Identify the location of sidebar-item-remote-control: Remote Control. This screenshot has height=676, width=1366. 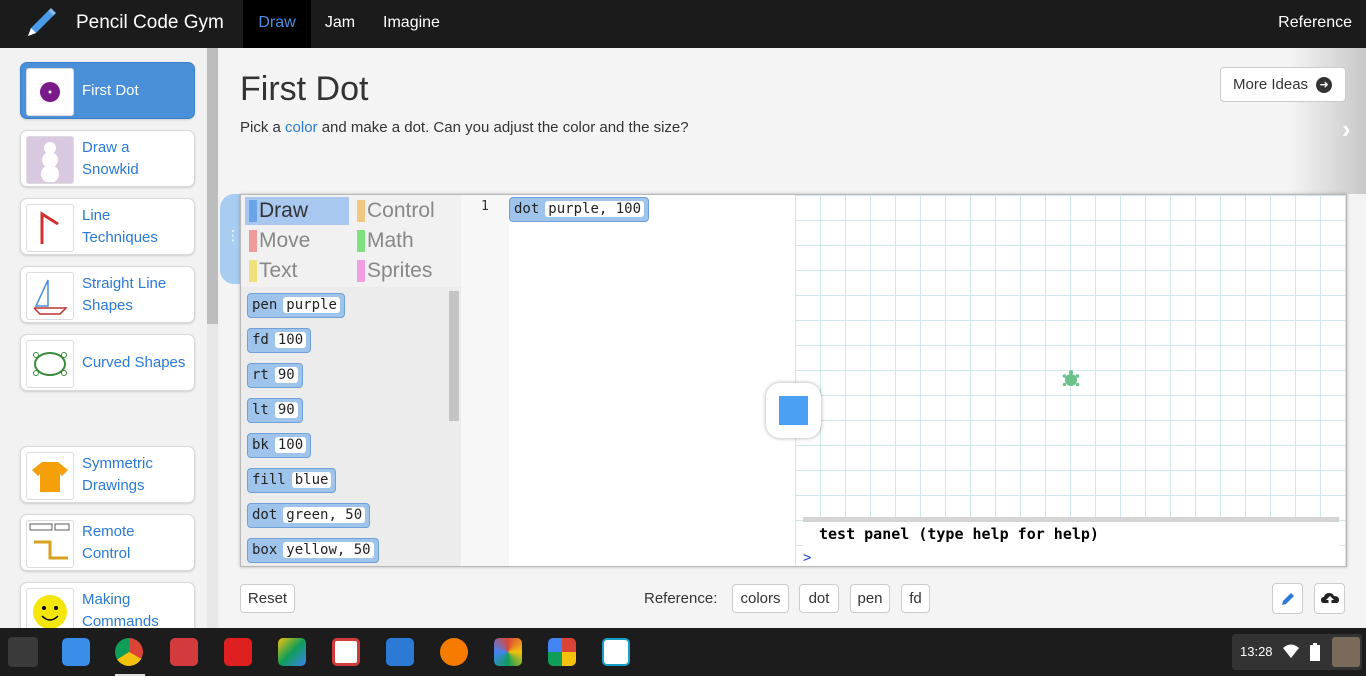
(107, 542).